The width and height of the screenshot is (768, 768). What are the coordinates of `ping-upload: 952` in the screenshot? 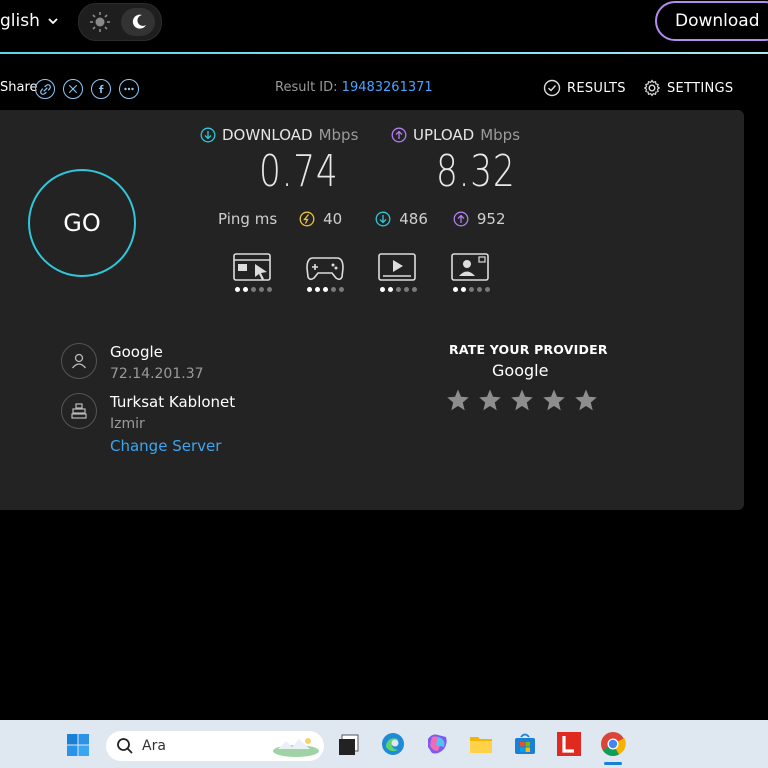 It's located at (479, 219).